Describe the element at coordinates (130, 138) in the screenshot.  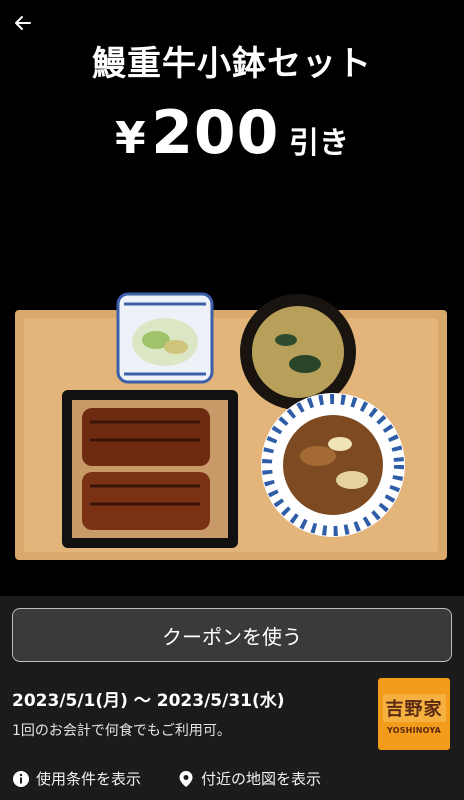
I see `price-yen-symbol: ¥` at that location.